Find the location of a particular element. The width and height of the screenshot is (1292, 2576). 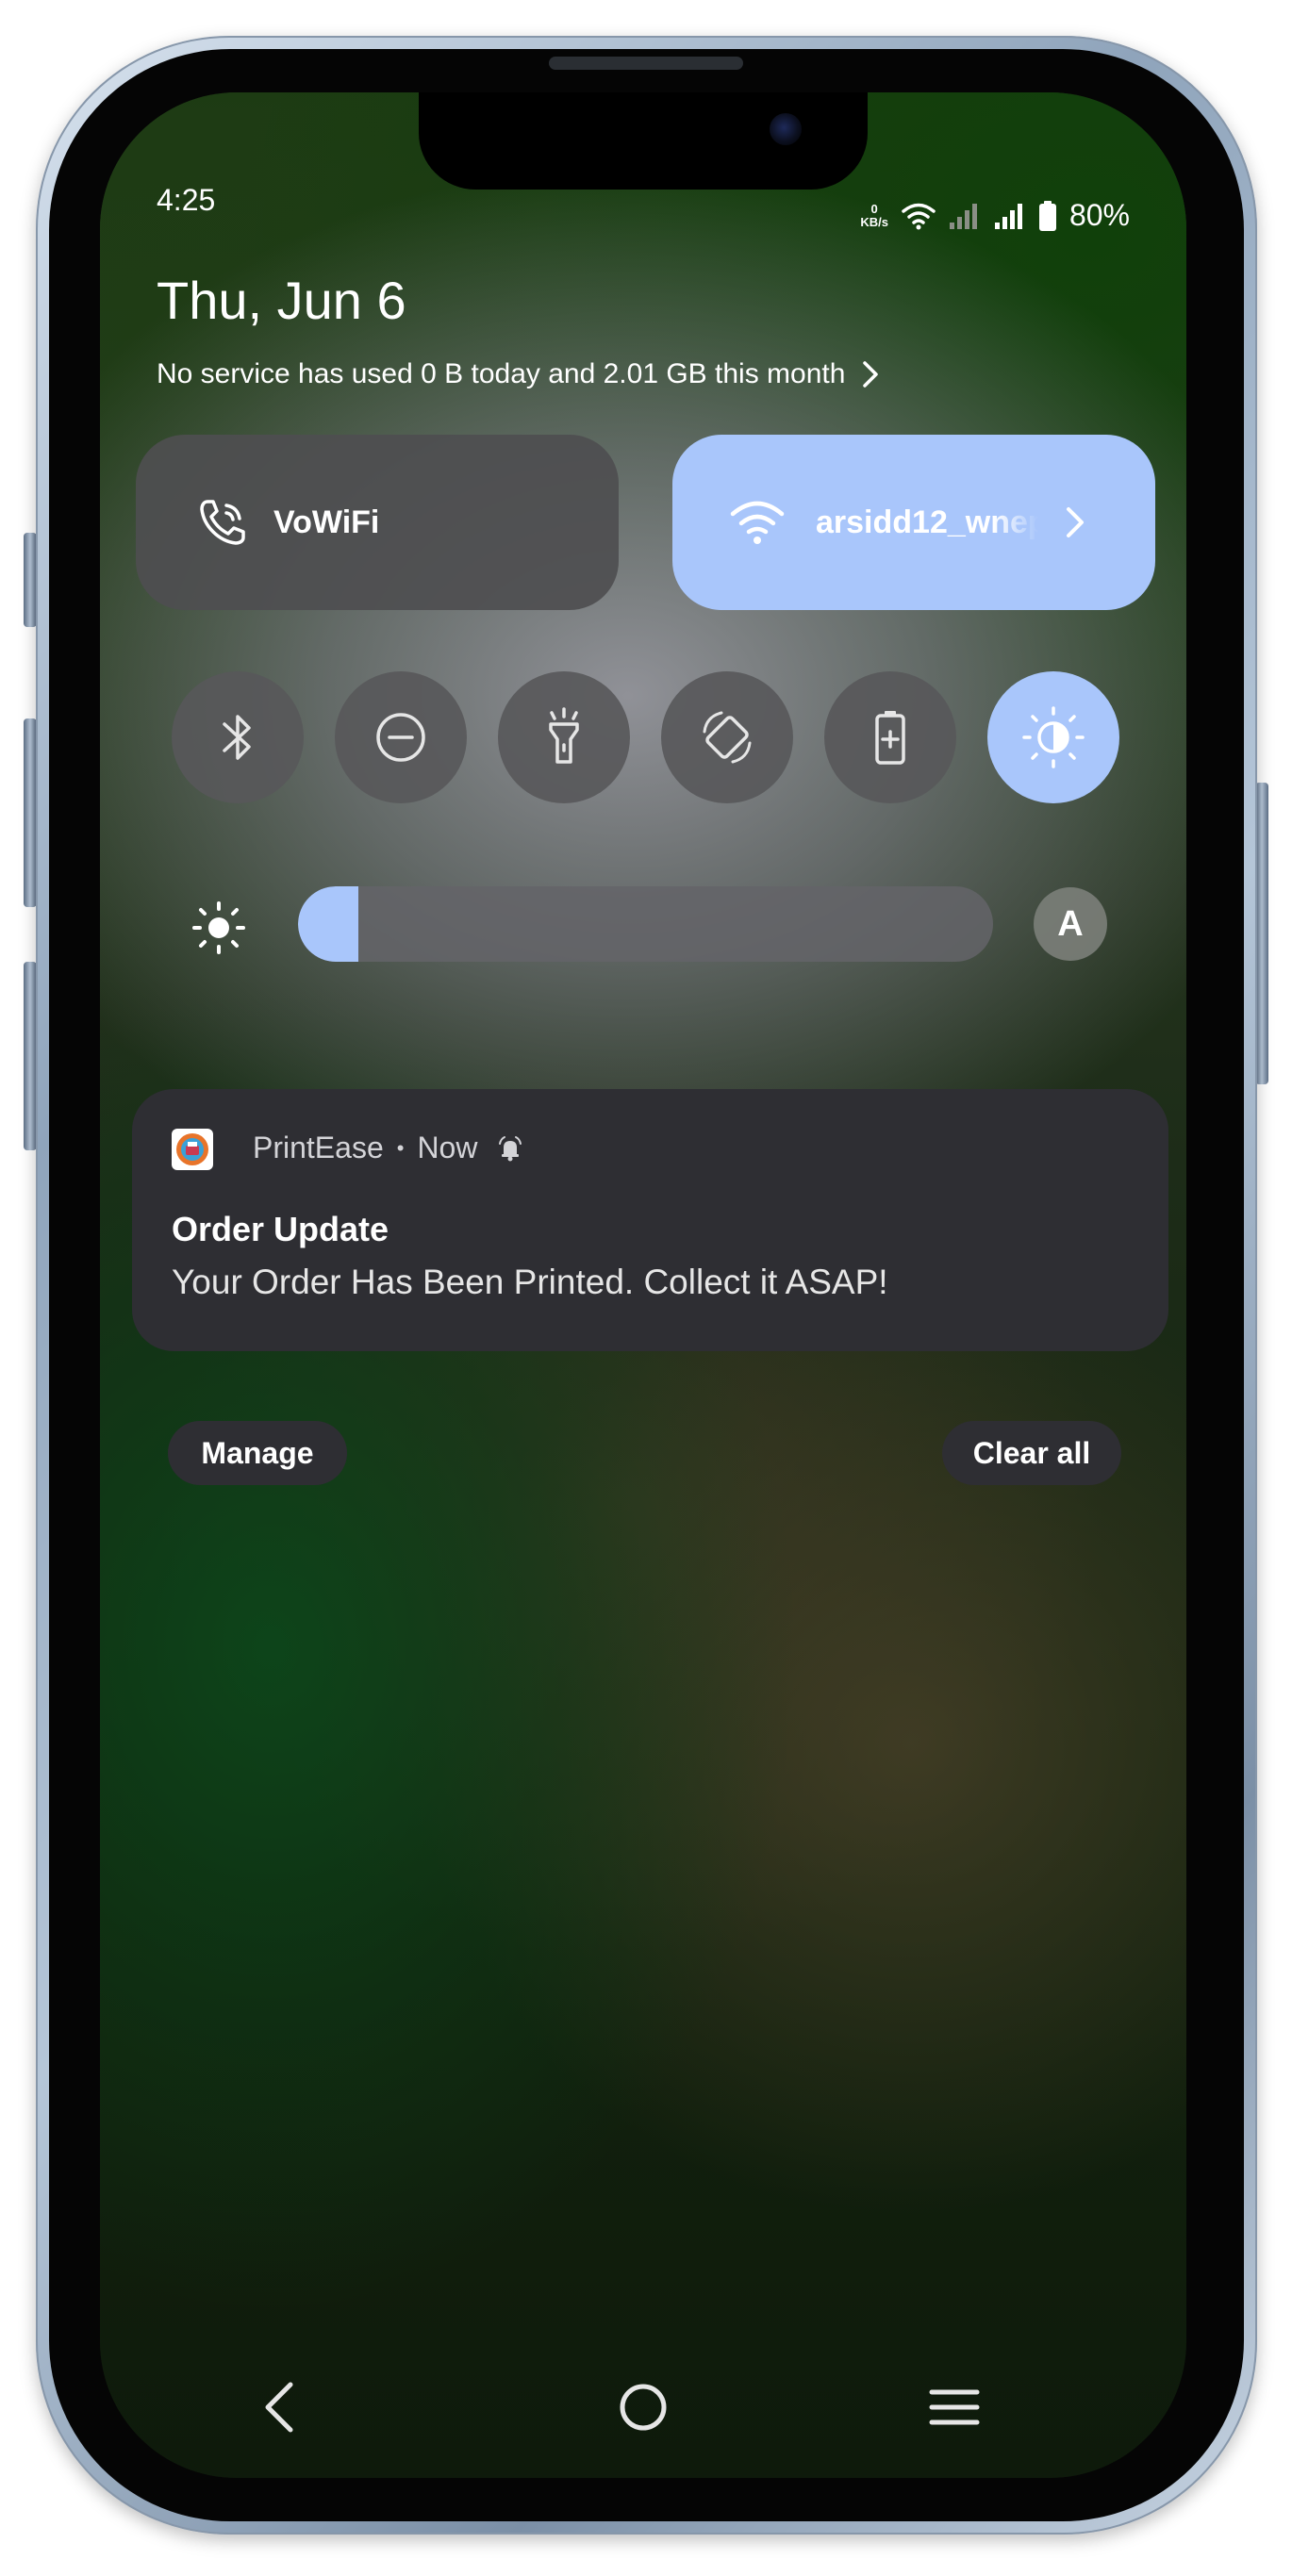

wifi-tile: arsidd12_wnep is located at coordinates (913, 522).